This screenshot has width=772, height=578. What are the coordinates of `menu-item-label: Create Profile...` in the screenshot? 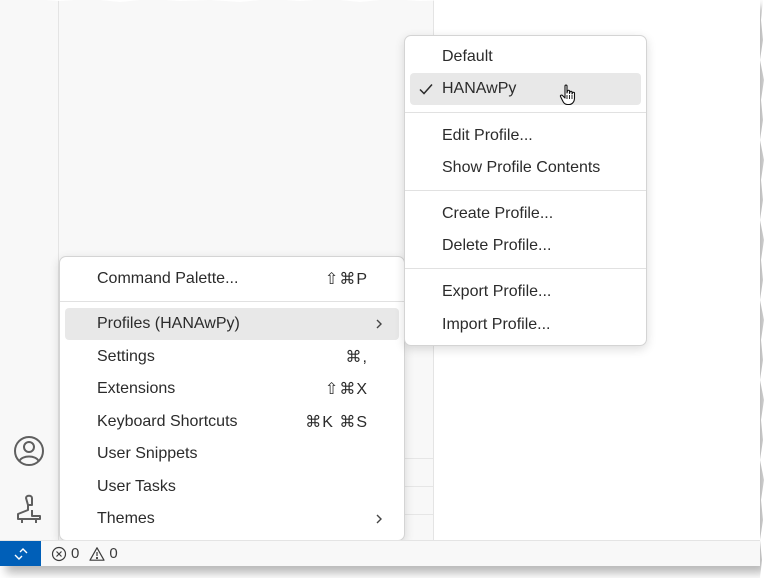 It's located at (498, 213).